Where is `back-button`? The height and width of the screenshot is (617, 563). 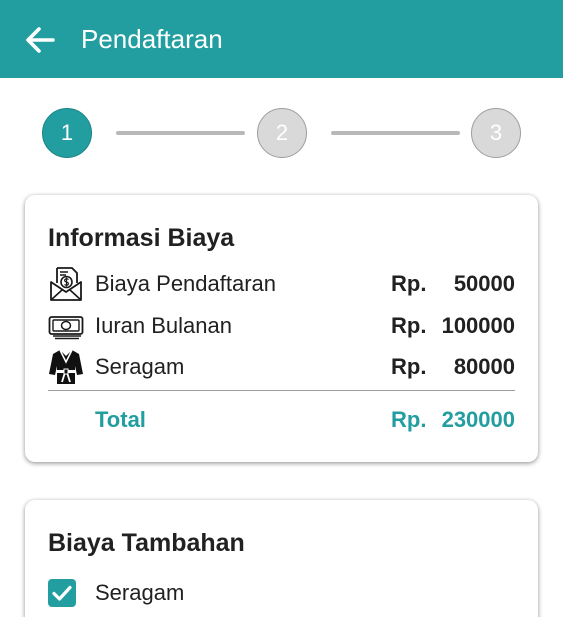
back-button is located at coordinates (40, 40).